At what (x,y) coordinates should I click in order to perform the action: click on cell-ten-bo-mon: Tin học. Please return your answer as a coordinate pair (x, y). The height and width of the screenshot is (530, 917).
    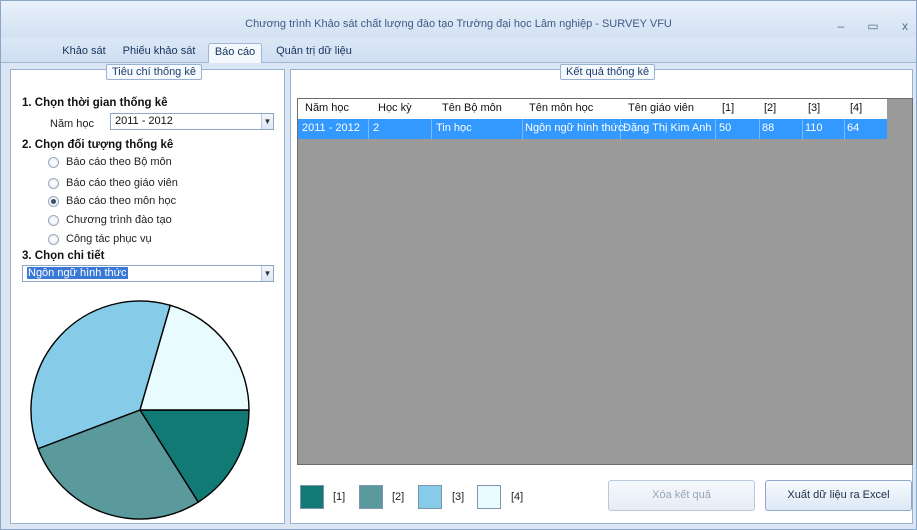
    Looking at the image, I should click on (454, 128).